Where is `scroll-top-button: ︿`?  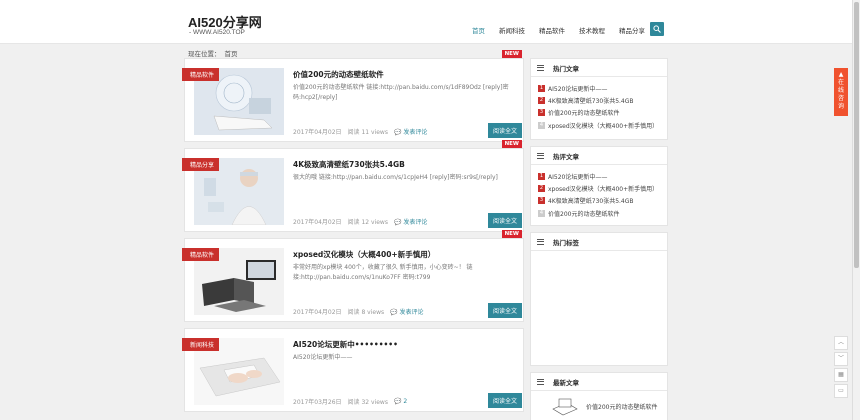
scroll-top-button: ︿ is located at coordinates (841, 343).